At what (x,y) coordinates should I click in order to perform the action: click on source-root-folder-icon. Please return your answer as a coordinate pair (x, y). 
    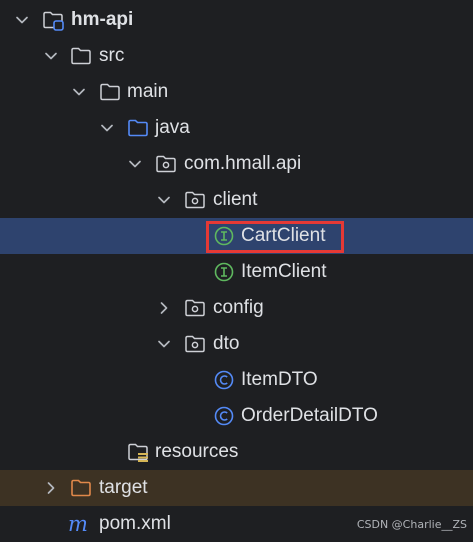
    Looking at the image, I should click on (138, 128).